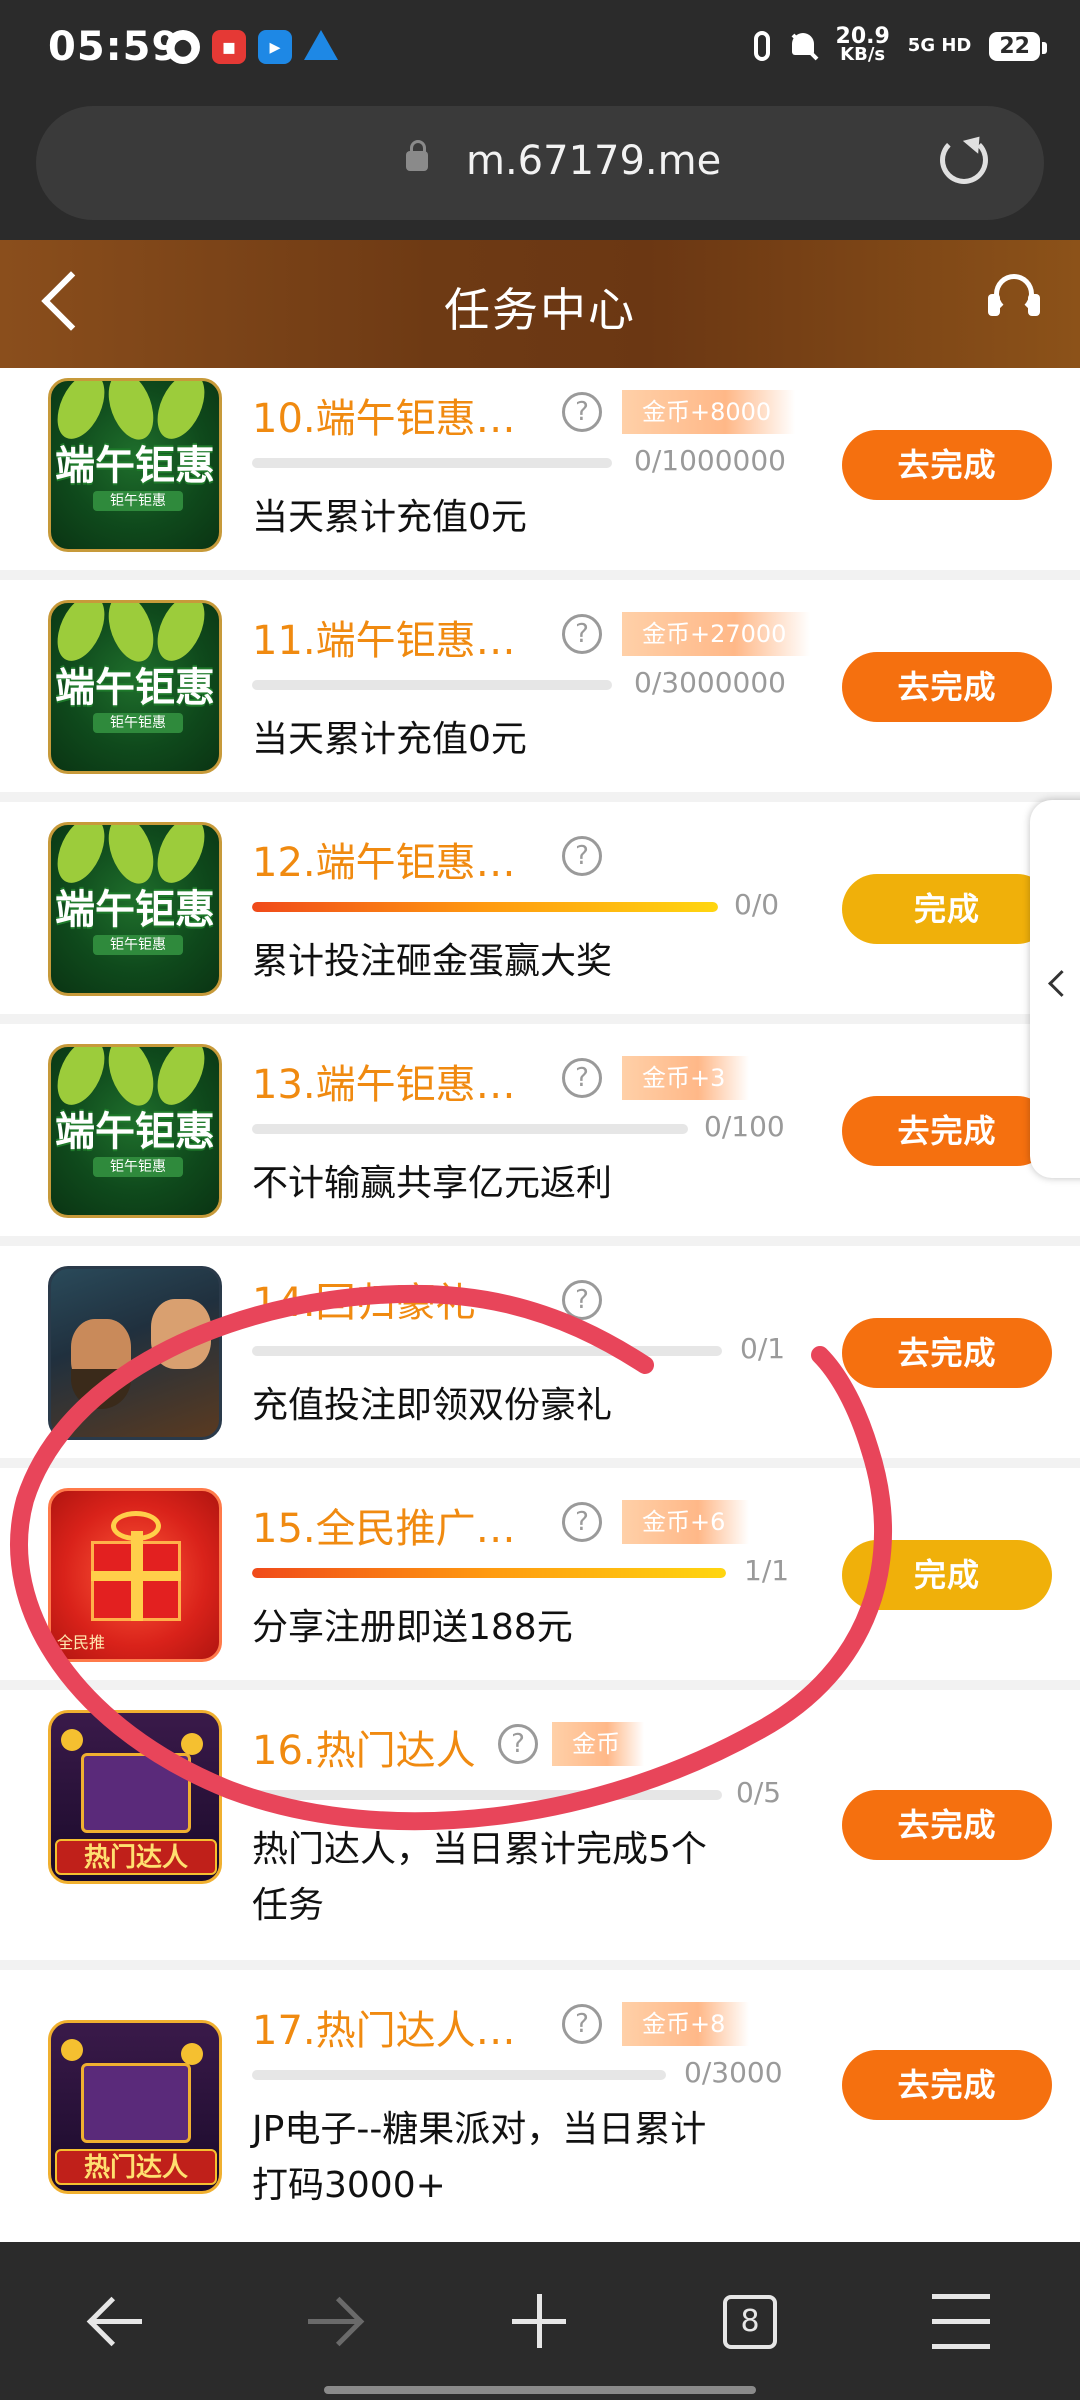  I want to click on reload-icon, so click(964, 160).